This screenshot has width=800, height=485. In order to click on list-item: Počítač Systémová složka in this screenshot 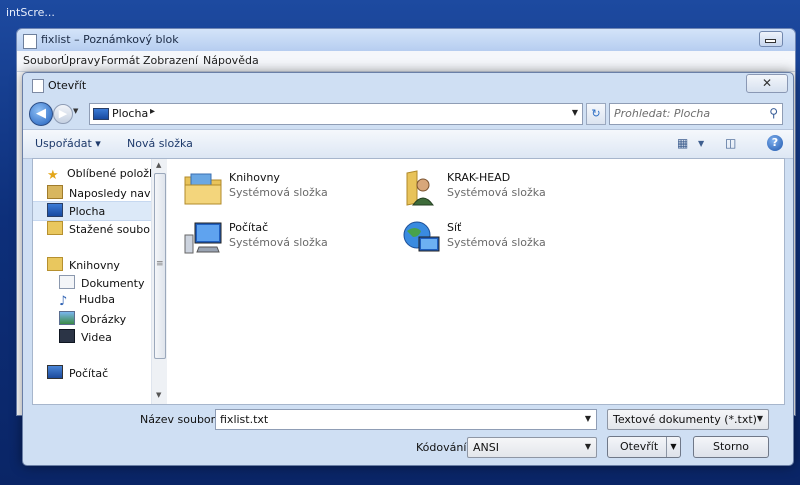, I will do `click(283, 239)`.